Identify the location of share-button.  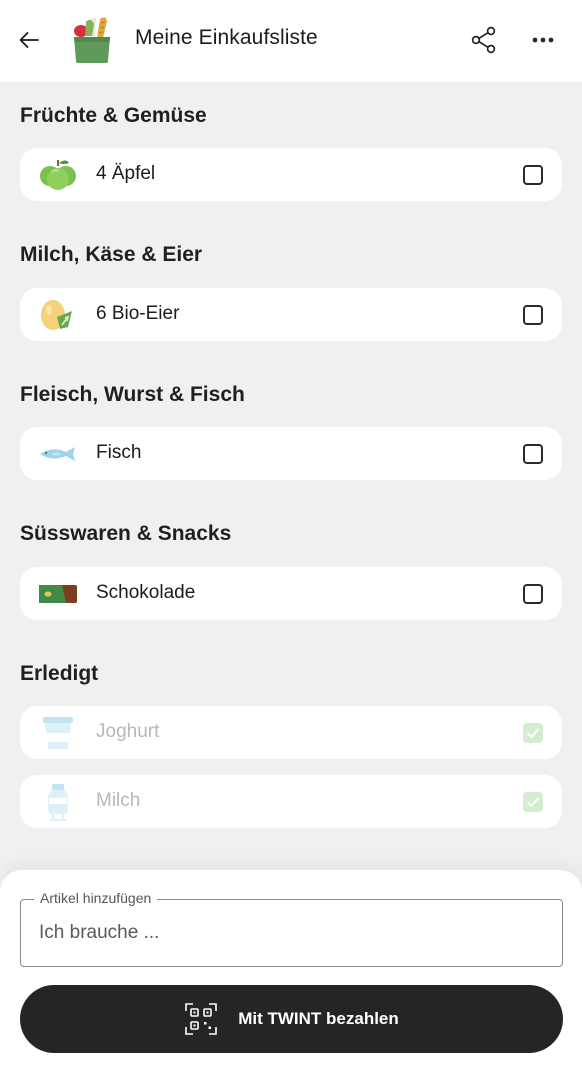
(484, 40).